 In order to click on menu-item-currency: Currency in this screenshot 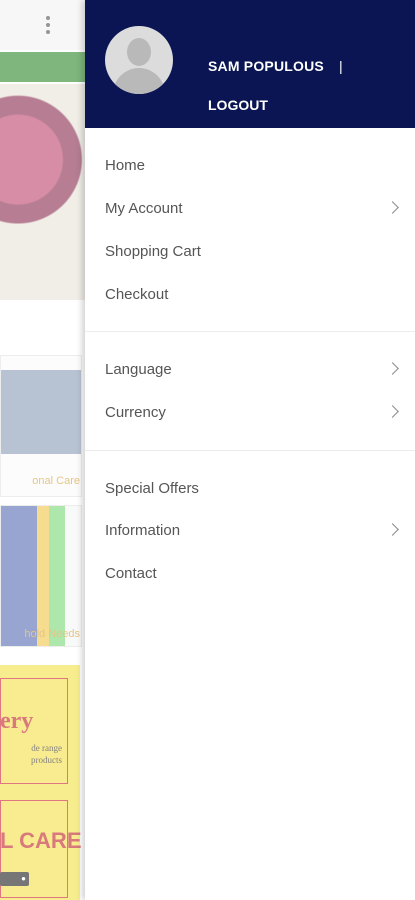, I will do `click(250, 413)`.